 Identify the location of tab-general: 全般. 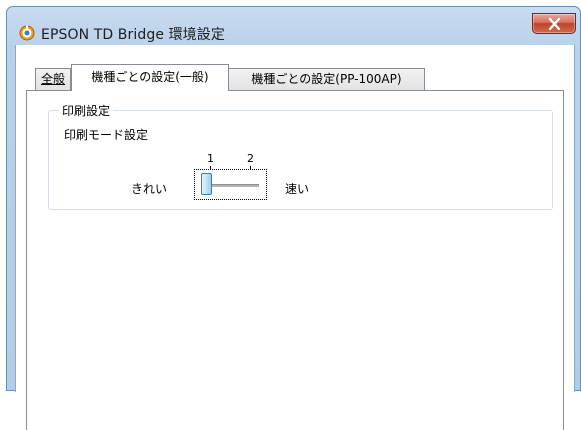
(53, 79).